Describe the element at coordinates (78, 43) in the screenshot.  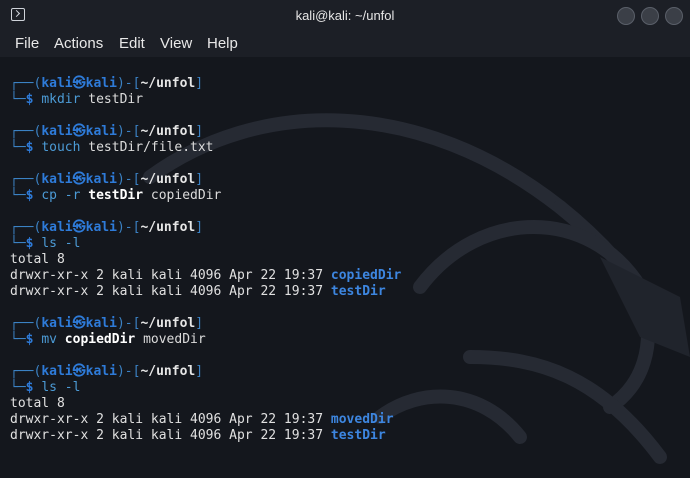
I see `menu-actions: Actions` at that location.